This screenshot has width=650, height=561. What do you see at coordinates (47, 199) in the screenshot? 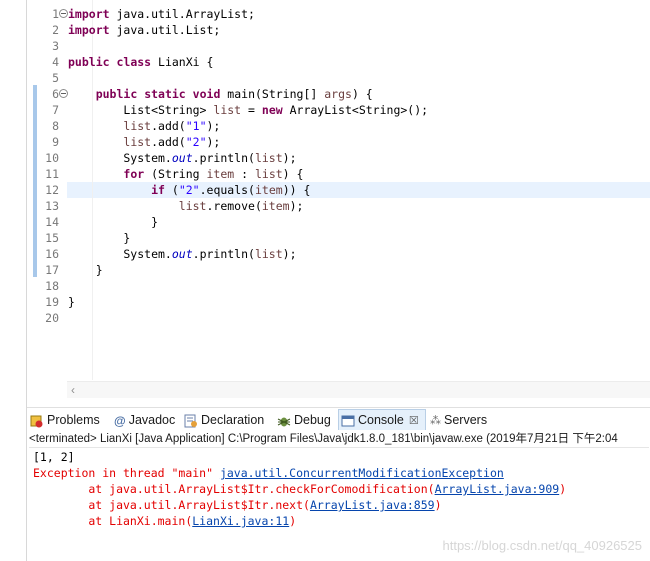
I see `line-number-gutter: 1 2 3 4 5 6 7 8 9 10 11 12 13 14 15 16 17 18 19 20` at bounding box center [47, 199].